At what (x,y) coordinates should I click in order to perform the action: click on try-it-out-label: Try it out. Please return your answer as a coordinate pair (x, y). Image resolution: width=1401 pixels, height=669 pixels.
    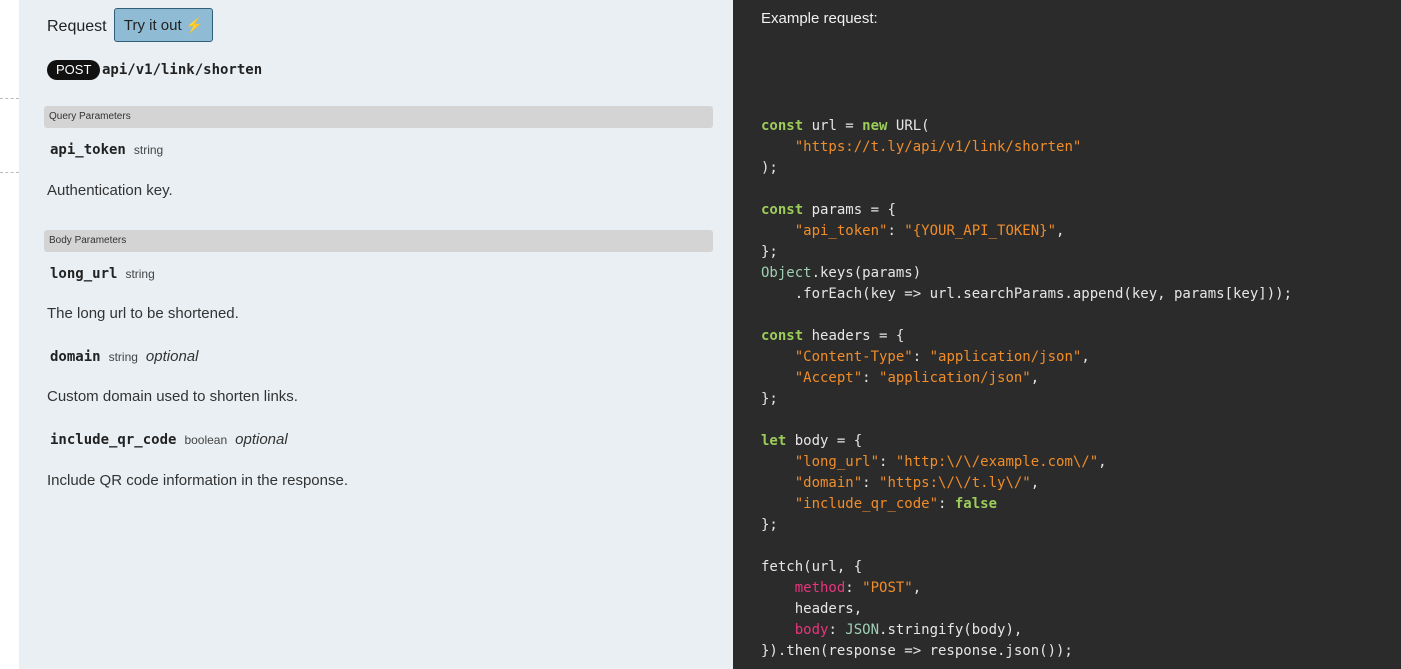
    Looking at the image, I should click on (152, 25).